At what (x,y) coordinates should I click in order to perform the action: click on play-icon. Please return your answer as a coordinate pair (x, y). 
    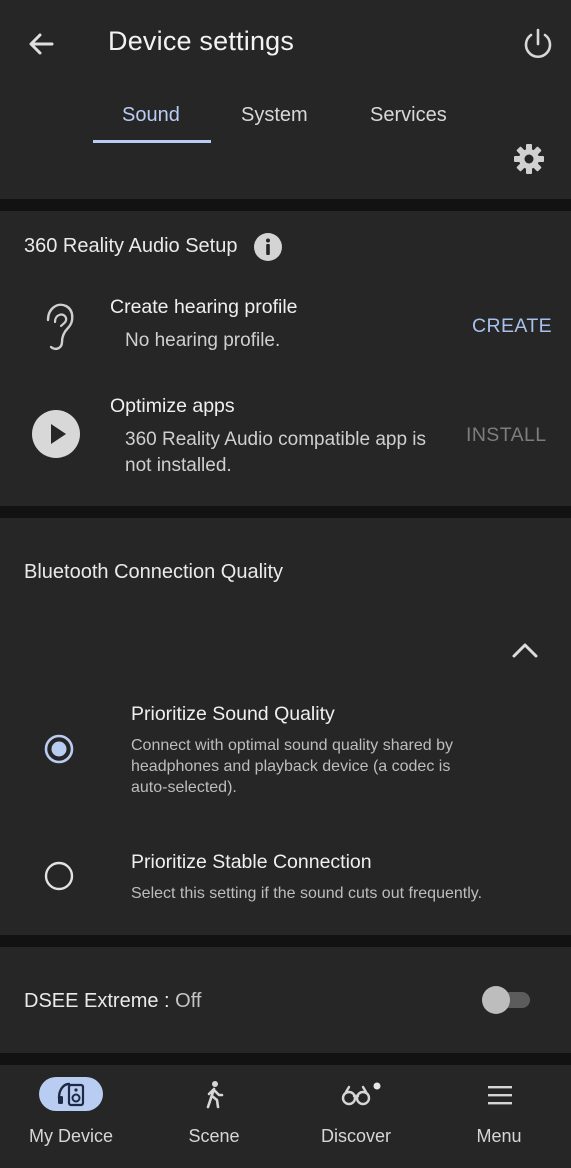
    Looking at the image, I should click on (56, 434).